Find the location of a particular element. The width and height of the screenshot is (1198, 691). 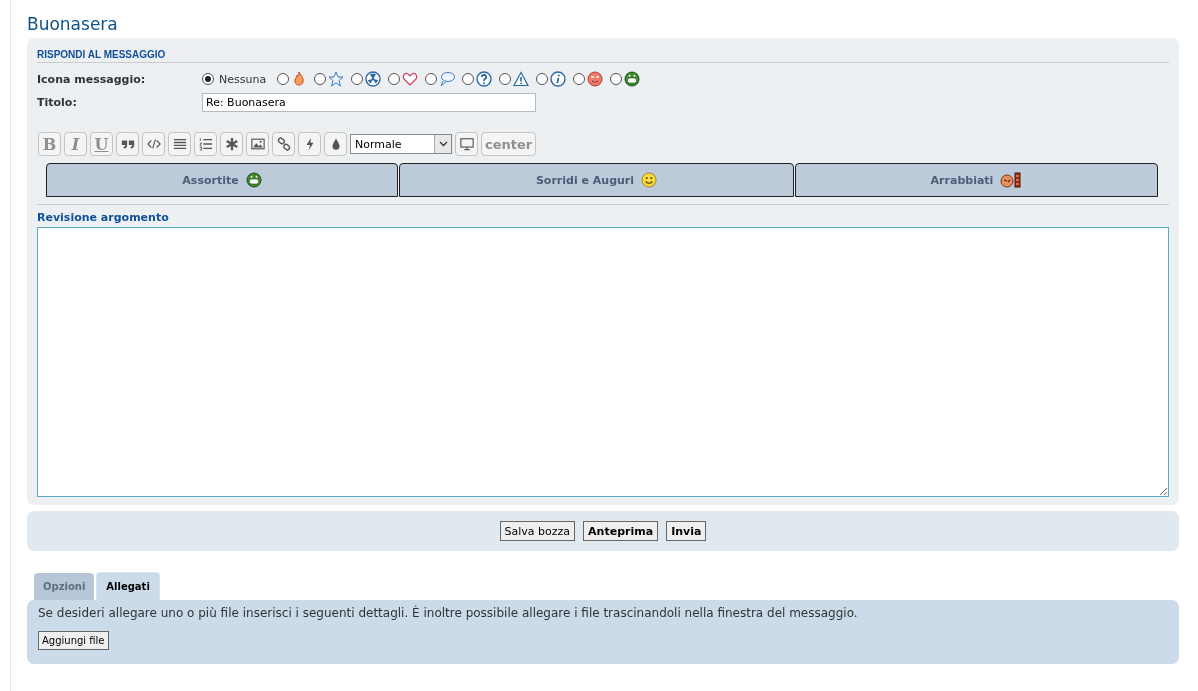

smiley-icon is located at coordinates (649, 180).